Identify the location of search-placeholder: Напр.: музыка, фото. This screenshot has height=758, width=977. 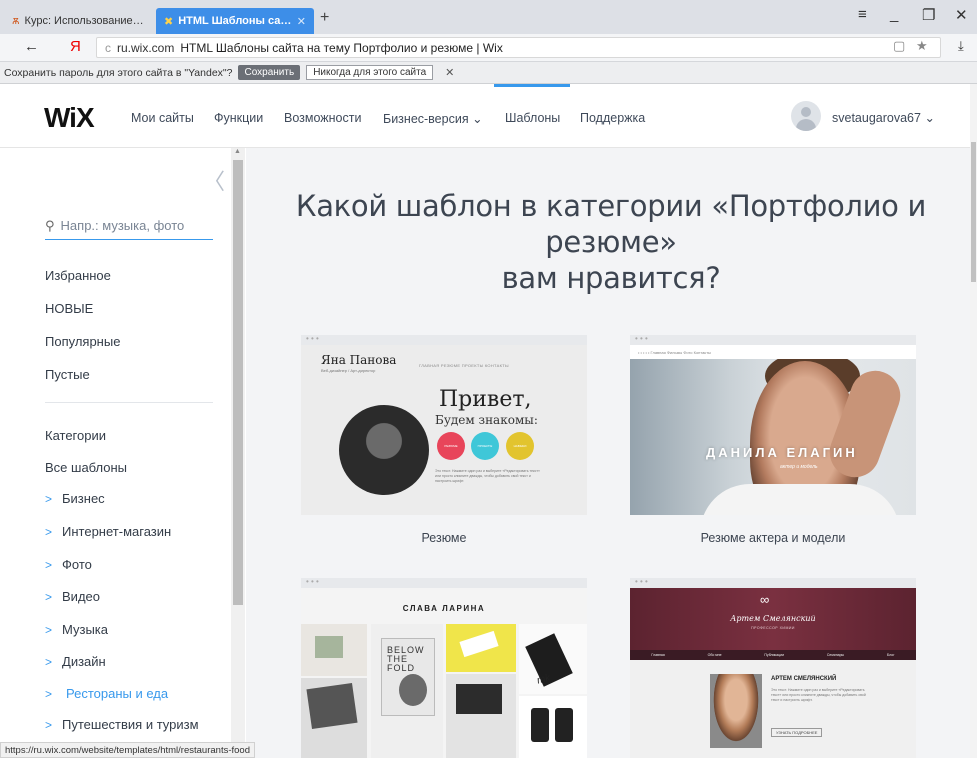
(122, 225).